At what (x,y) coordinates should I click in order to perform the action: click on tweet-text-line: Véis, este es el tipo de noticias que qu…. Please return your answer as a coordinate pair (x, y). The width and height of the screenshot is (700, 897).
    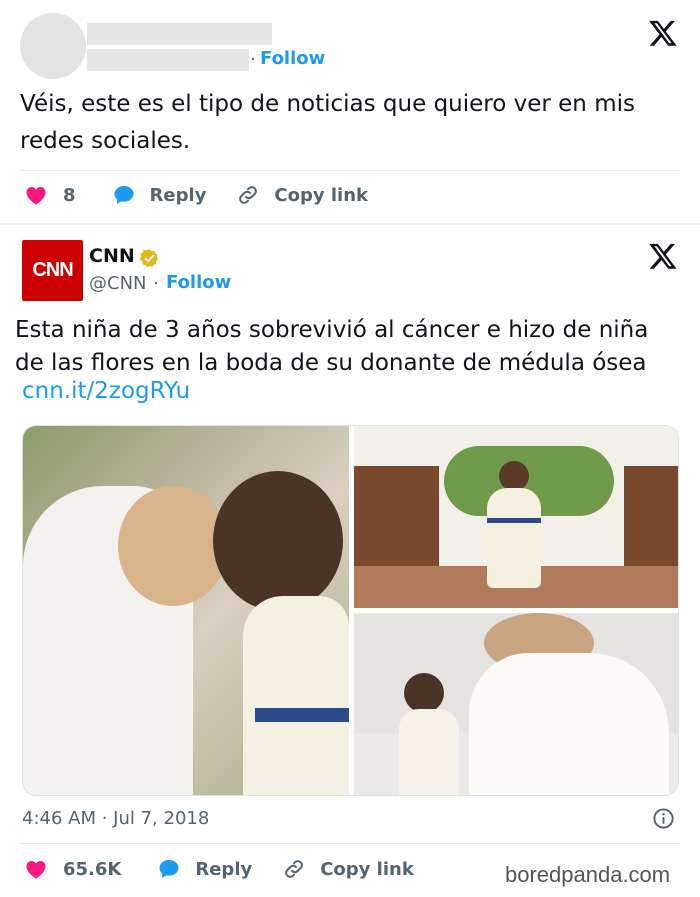
    Looking at the image, I should click on (327, 104).